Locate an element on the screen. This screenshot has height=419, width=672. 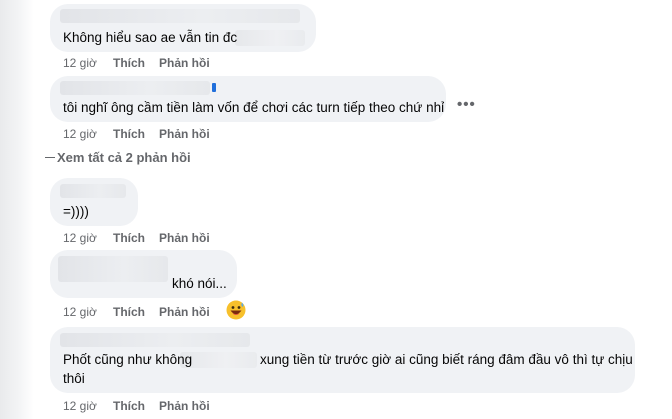
grinning-face-sweat-icon is located at coordinates (236, 310).